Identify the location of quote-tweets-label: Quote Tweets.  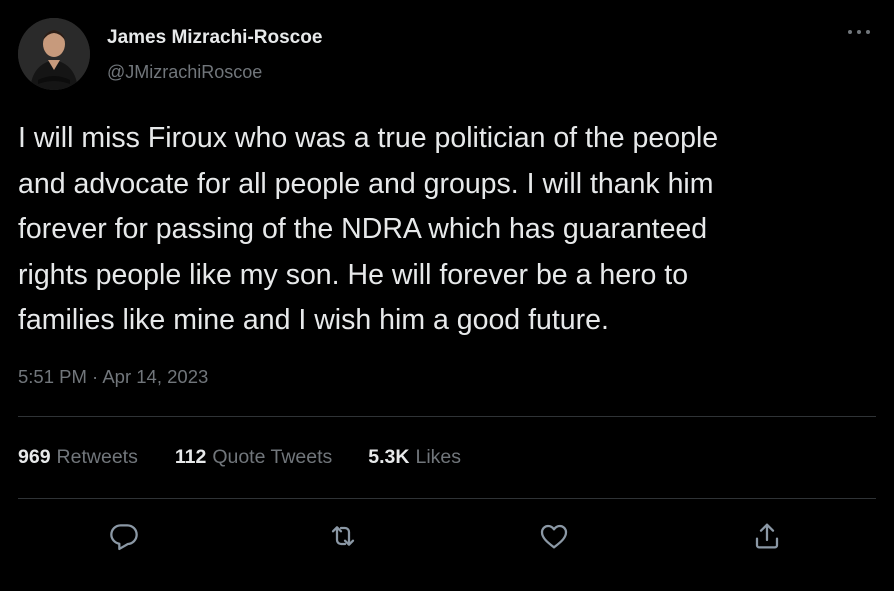
(272, 457).